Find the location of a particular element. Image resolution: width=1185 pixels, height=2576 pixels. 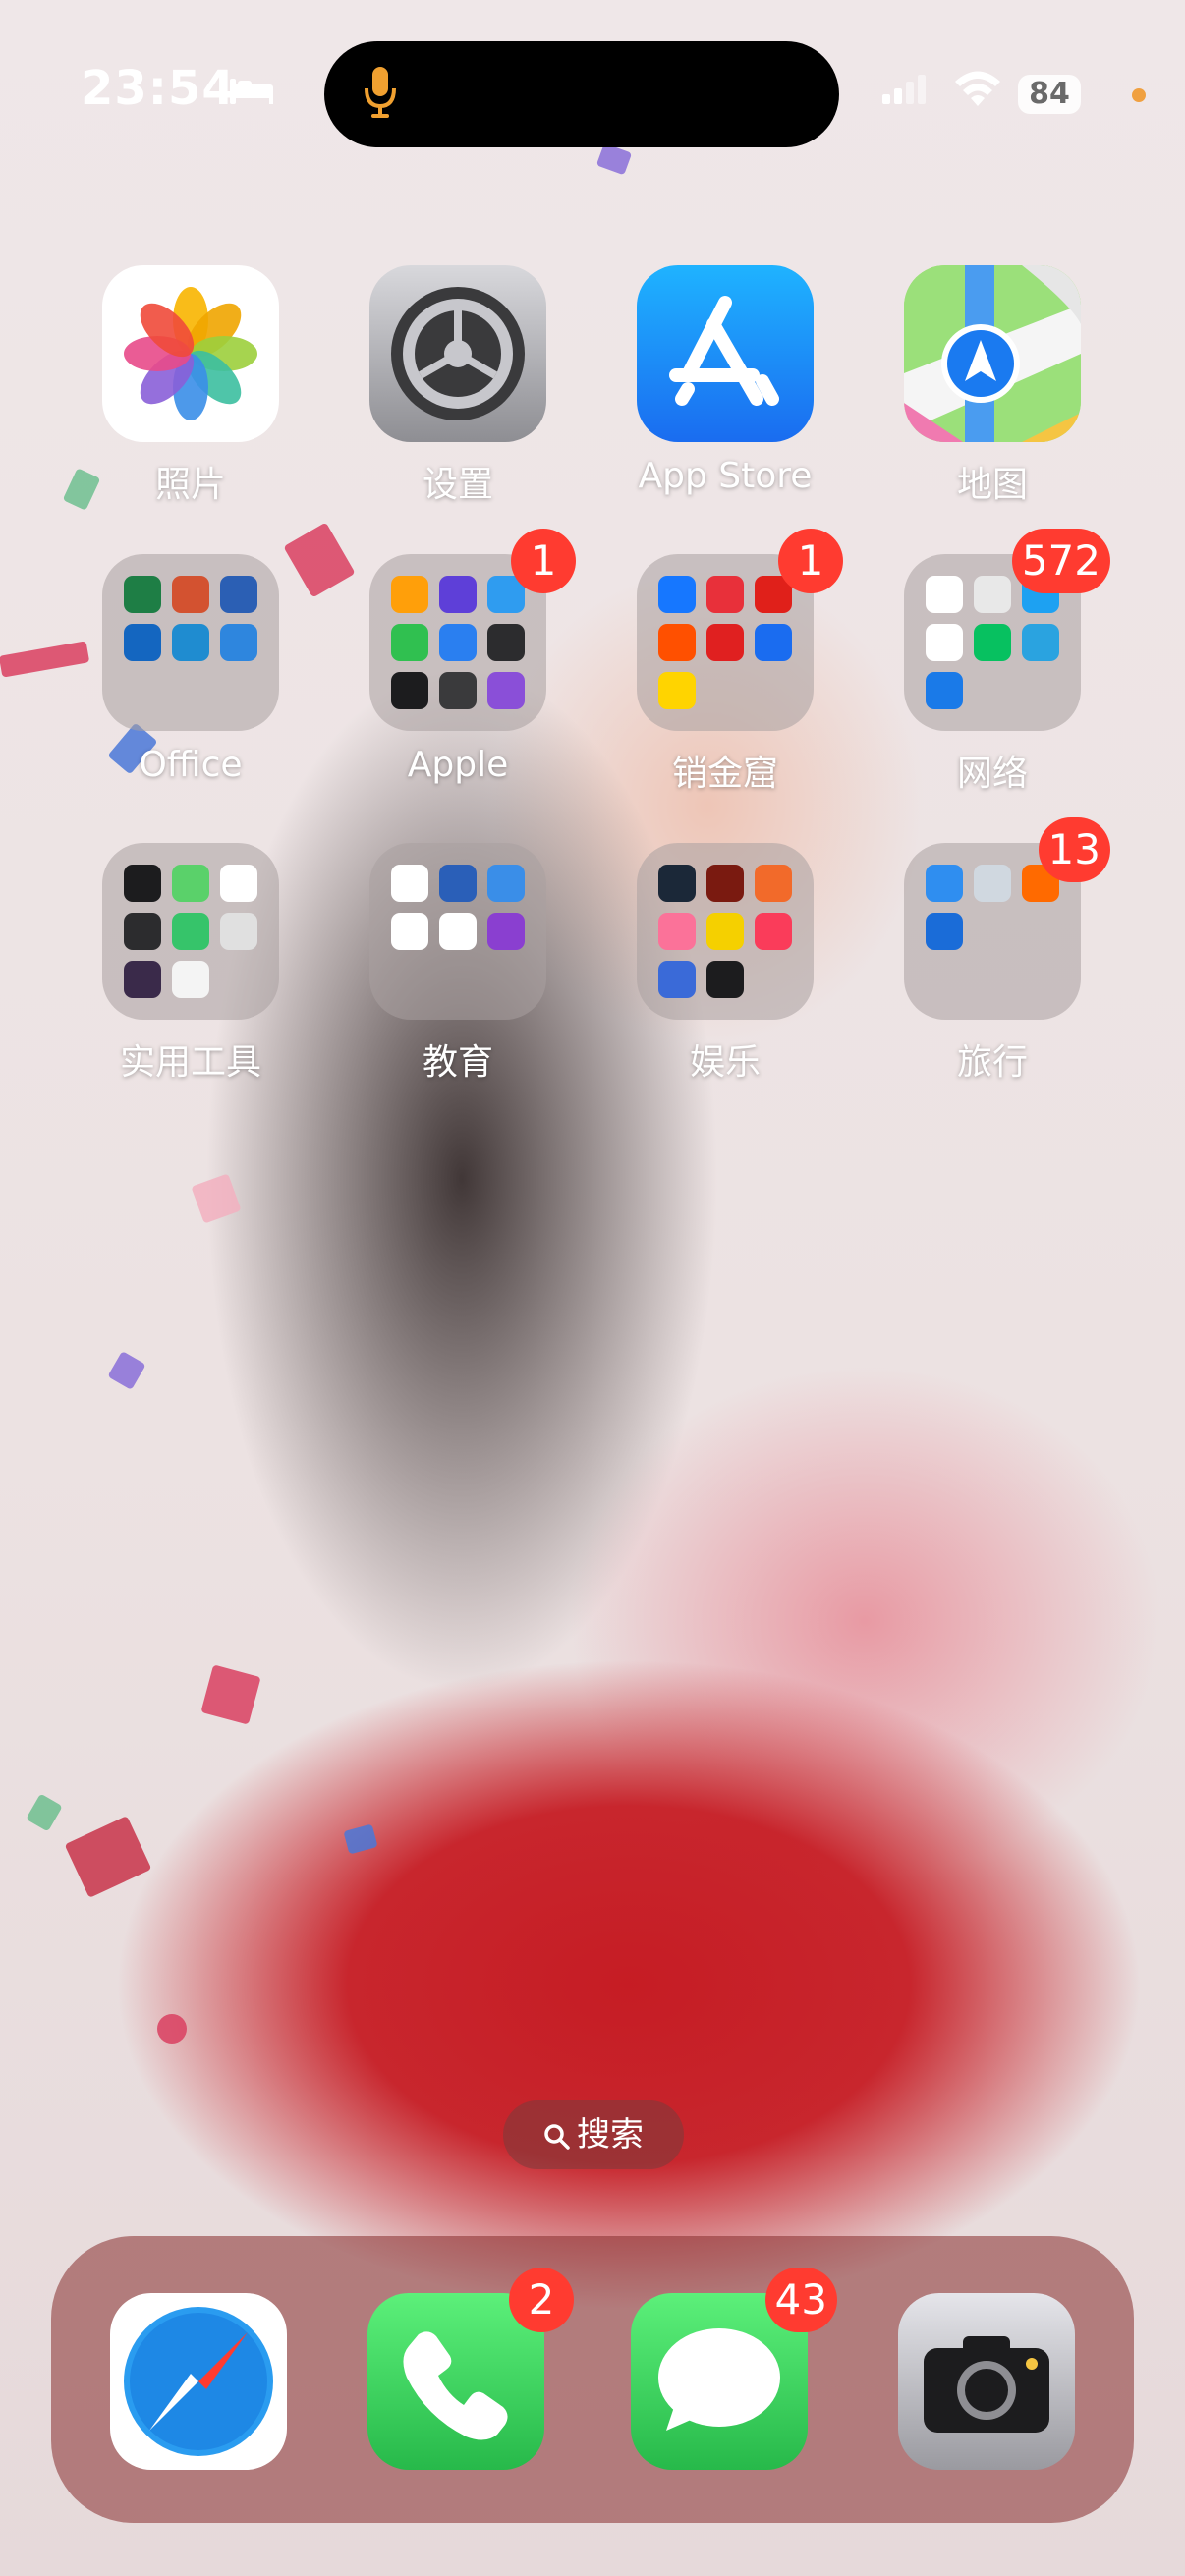

photos-icon is located at coordinates (191, 353).